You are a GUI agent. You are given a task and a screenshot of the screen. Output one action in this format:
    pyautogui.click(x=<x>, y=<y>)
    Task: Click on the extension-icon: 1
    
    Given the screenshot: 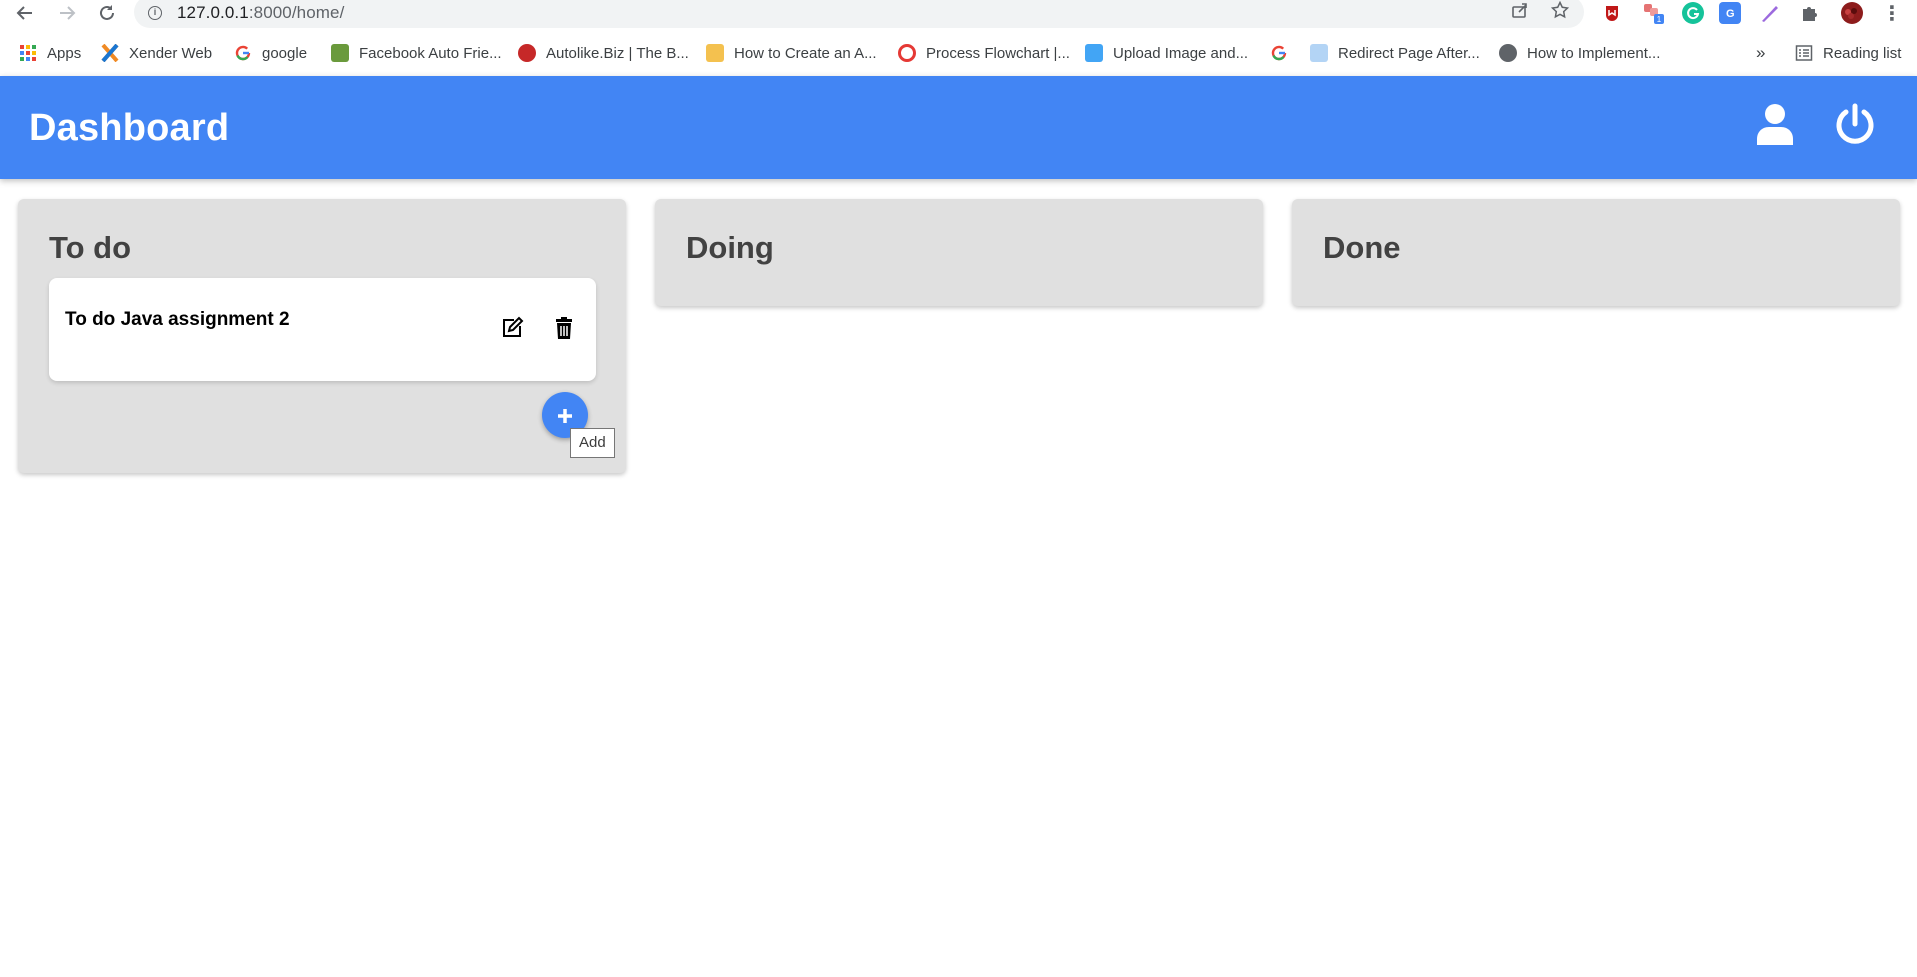 What is the action you would take?
    pyautogui.click(x=1653, y=13)
    